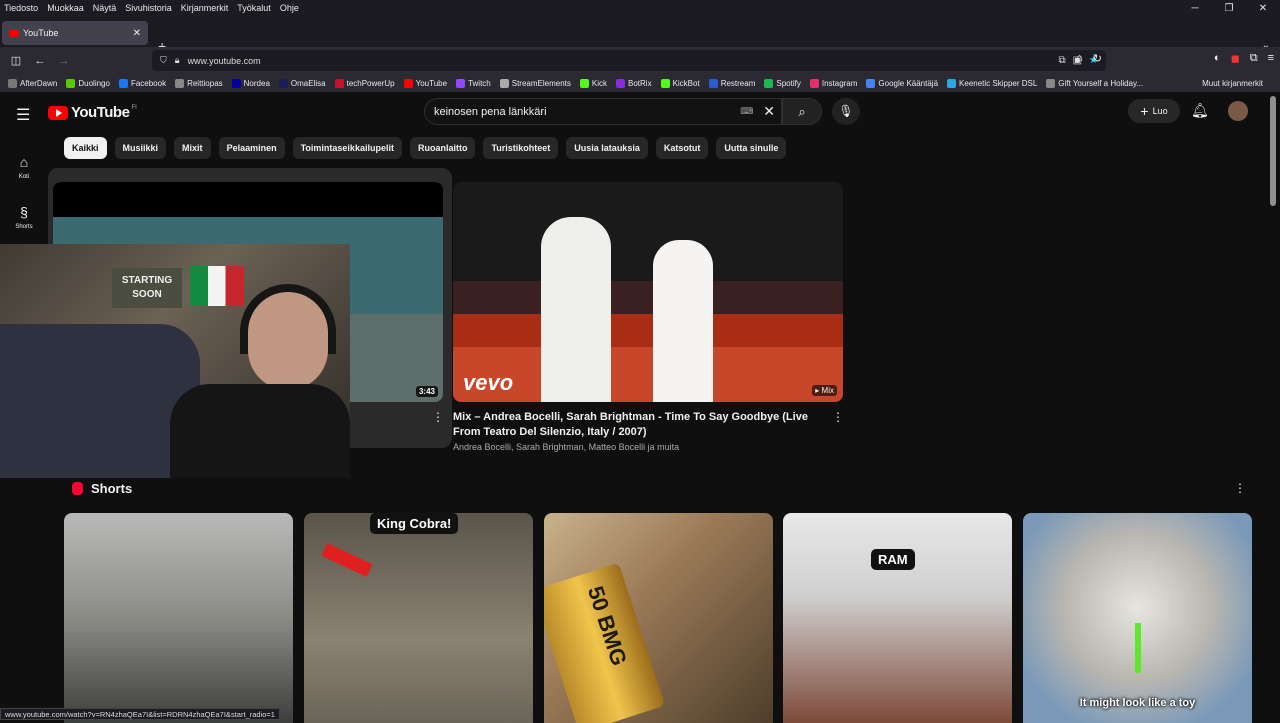 The height and width of the screenshot is (723, 1280). Describe the element at coordinates (94, 83) in the screenshot. I see `bookmark-label: Duolingo` at that location.